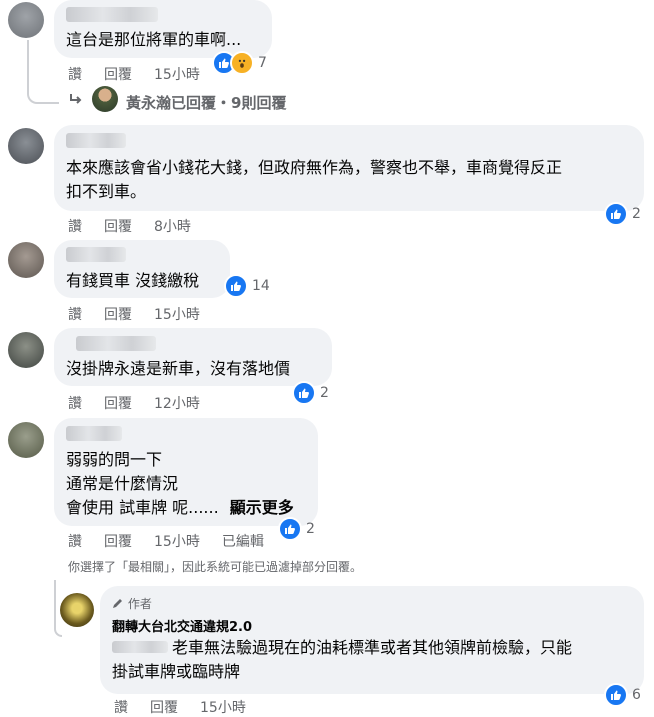 The height and width of the screenshot is (717, 654). What do you see at coordinates (372, 647) in the screenshot?
I see `reply-text: 老車無法驗過現在的油耗標準或者其他領牌前檢驗，只能` at bounding box center [372, 647].